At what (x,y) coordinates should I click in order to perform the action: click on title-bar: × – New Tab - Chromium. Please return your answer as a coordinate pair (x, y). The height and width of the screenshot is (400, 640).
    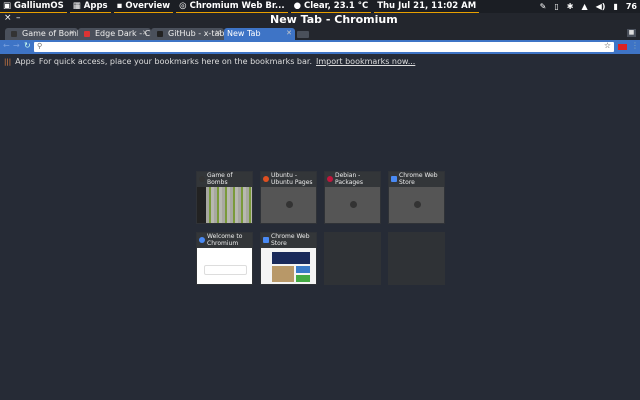
    Looking at the image, I should click on (320, 20).